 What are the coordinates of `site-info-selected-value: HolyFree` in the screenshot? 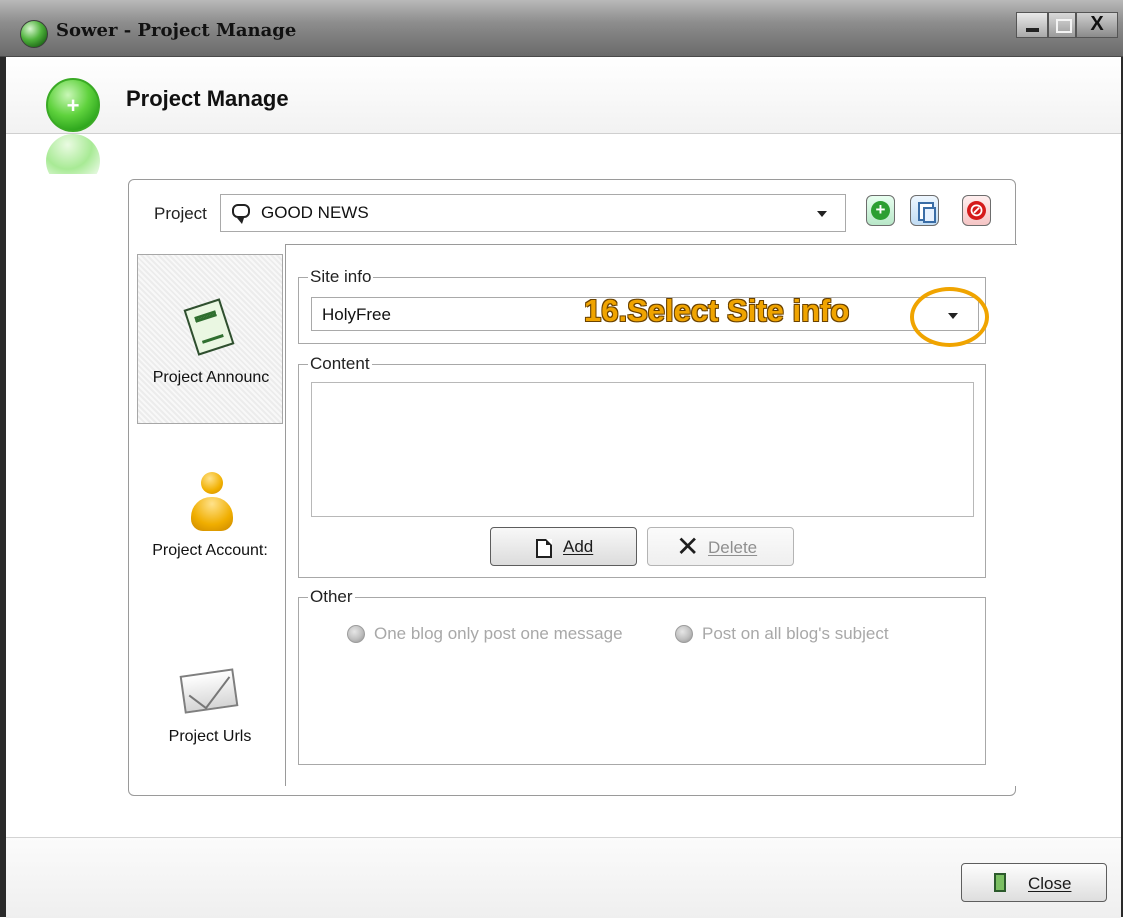 It's located at (356, 314).